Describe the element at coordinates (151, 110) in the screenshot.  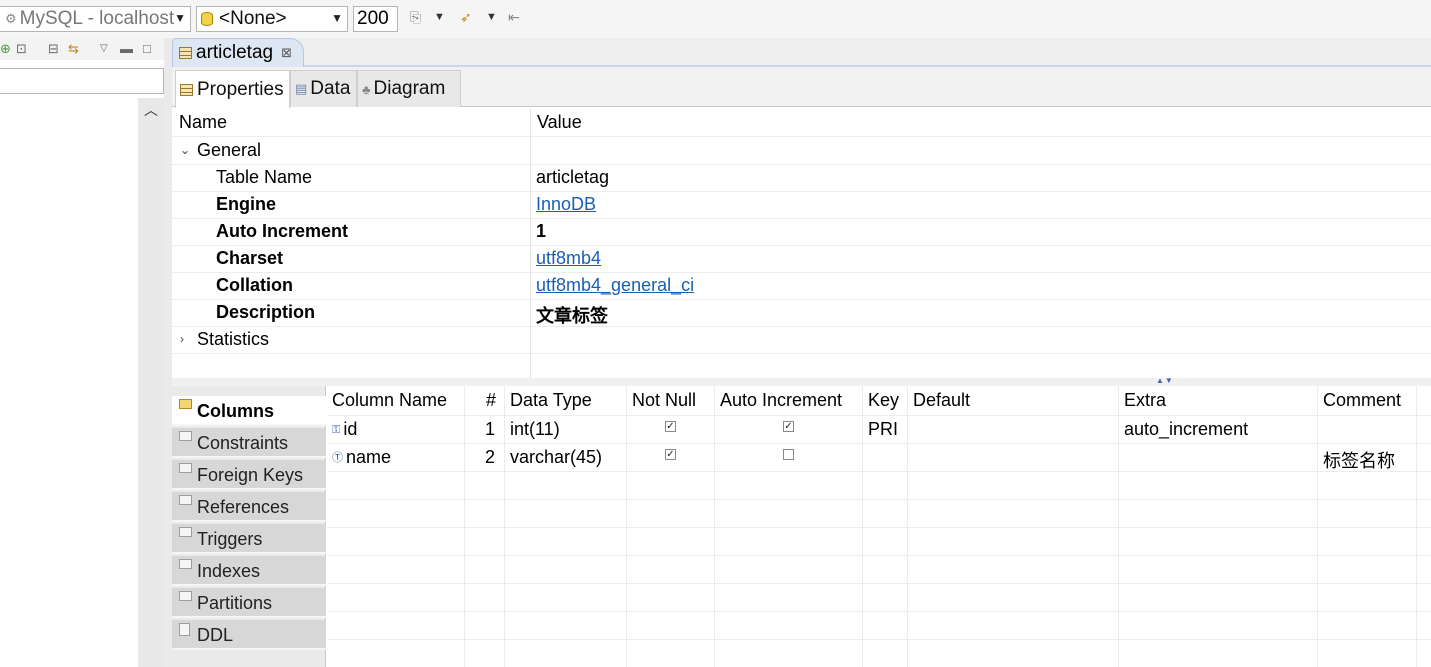
I see `scroll-up-icon: ︿` at that location.